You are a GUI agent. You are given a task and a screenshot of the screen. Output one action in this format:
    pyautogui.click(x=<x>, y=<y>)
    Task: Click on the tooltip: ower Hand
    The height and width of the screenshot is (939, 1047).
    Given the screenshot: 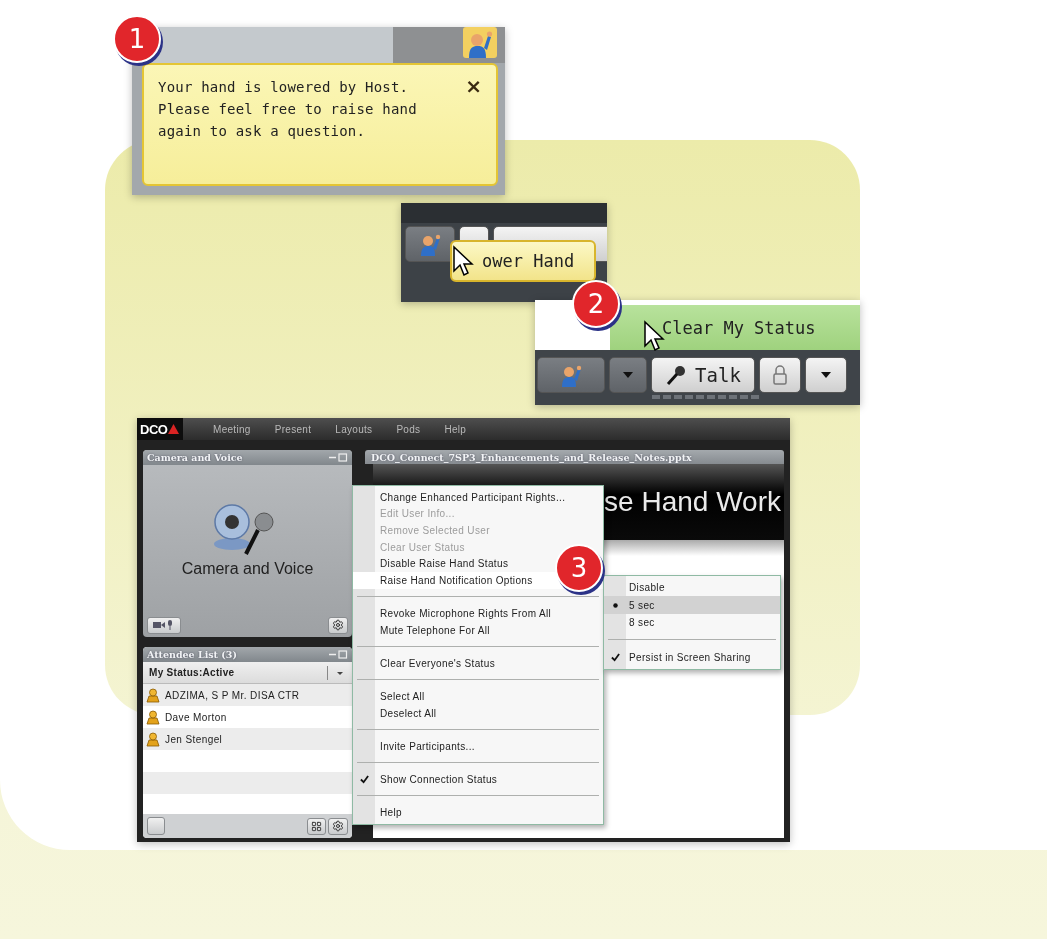 What is the action you would take?
    pyautogui.click(x=523, y=261)
    